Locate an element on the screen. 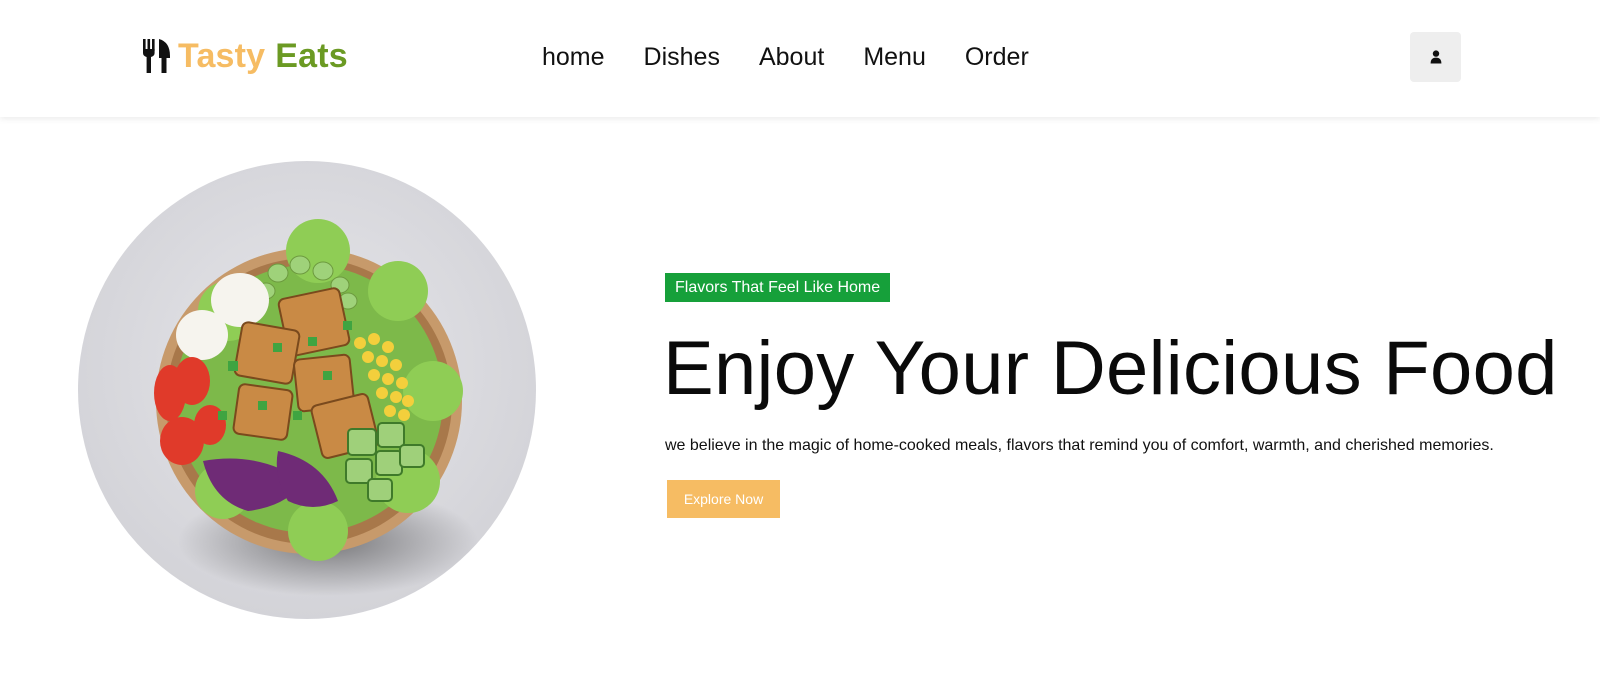 The image size is (1600, 684). utensils-icon is located at coordinates (156, 56).